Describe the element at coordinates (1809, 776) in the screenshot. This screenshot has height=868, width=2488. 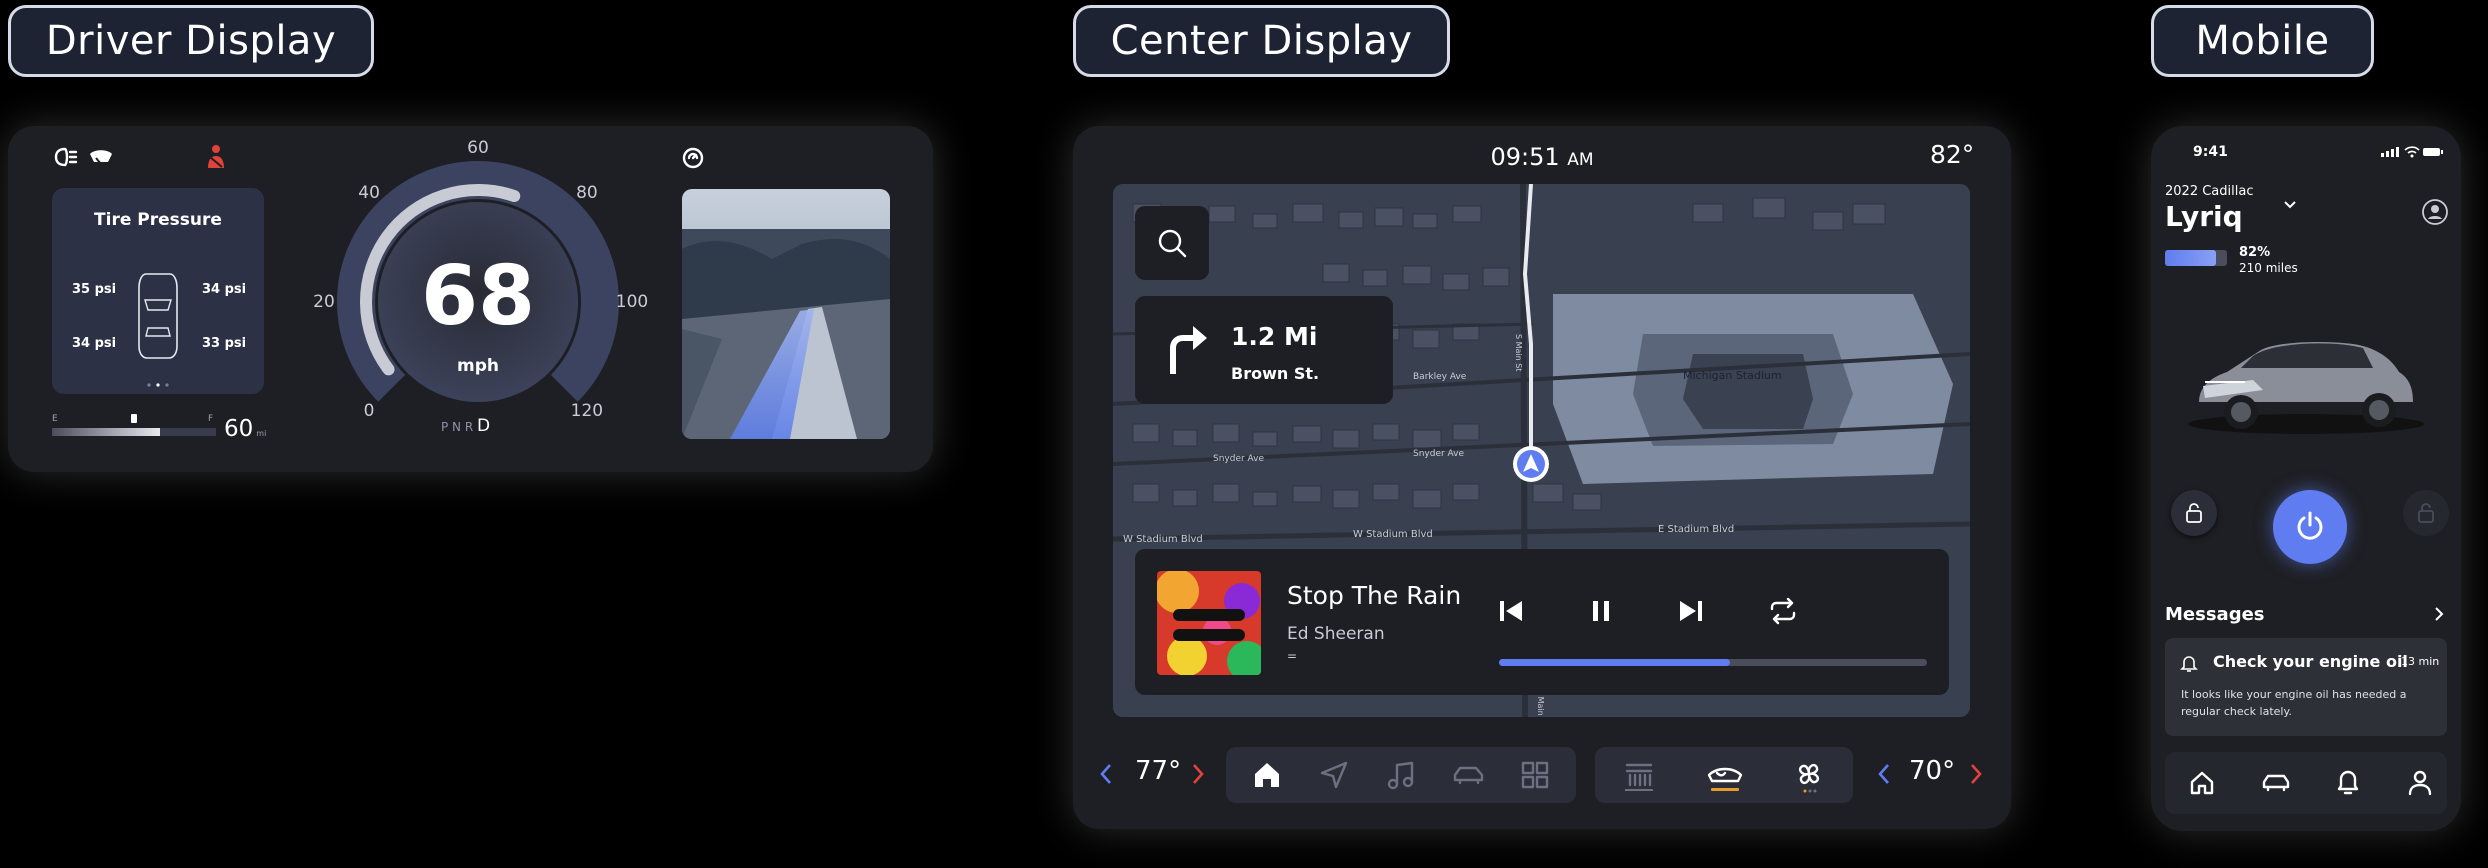
I see `fan-icon` at that location.